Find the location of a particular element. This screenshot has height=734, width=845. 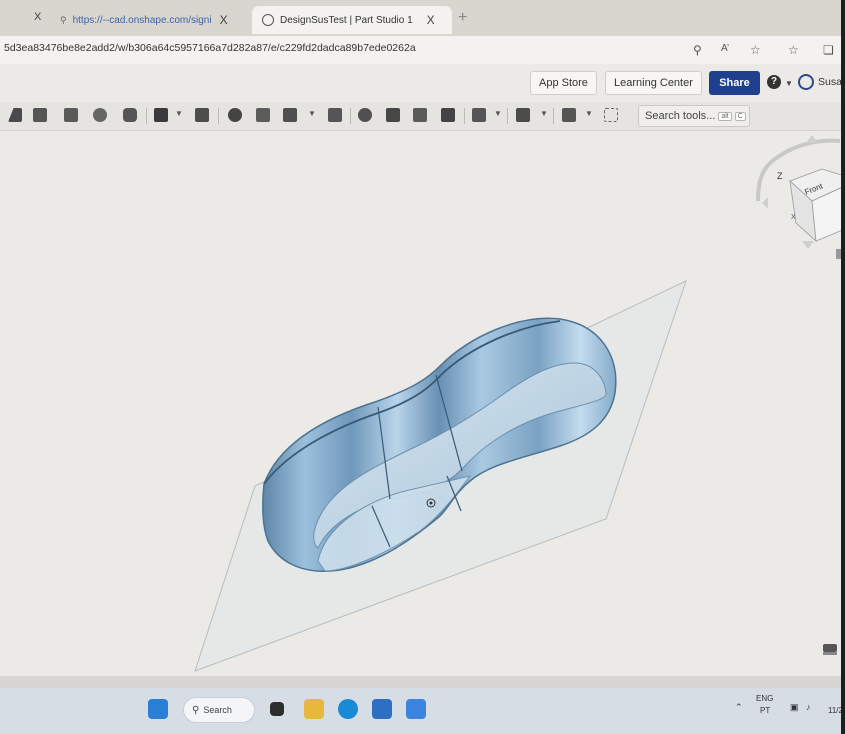

learning-center-button: Learning Center is located at coordinates (653, 83).